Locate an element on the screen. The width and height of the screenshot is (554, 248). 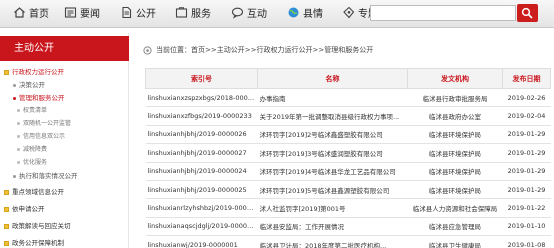
column-header-name: 名称 is located at coordinates (332, 78).